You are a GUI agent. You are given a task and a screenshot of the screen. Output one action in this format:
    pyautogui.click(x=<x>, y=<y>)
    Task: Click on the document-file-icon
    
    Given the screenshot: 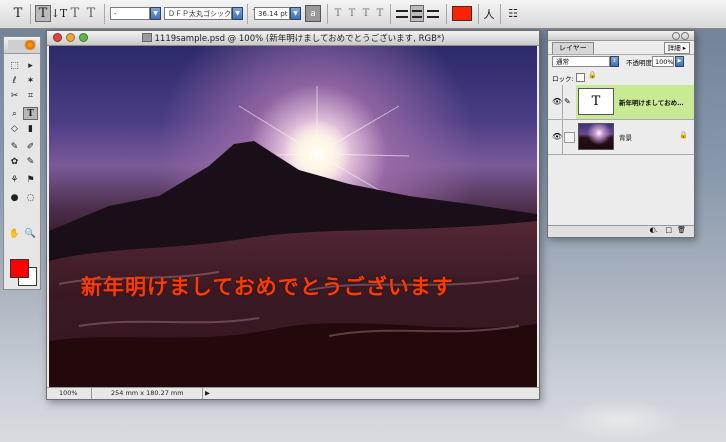 What is the action you would take?
    pyautogui.click(x=146, y=37)
    